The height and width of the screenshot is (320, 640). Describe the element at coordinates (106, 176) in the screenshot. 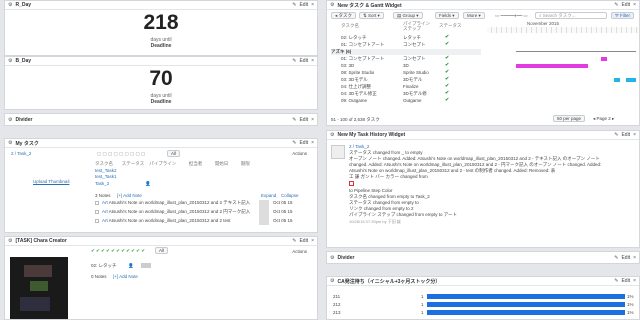

I see `task-row: test_Task1` at that location.